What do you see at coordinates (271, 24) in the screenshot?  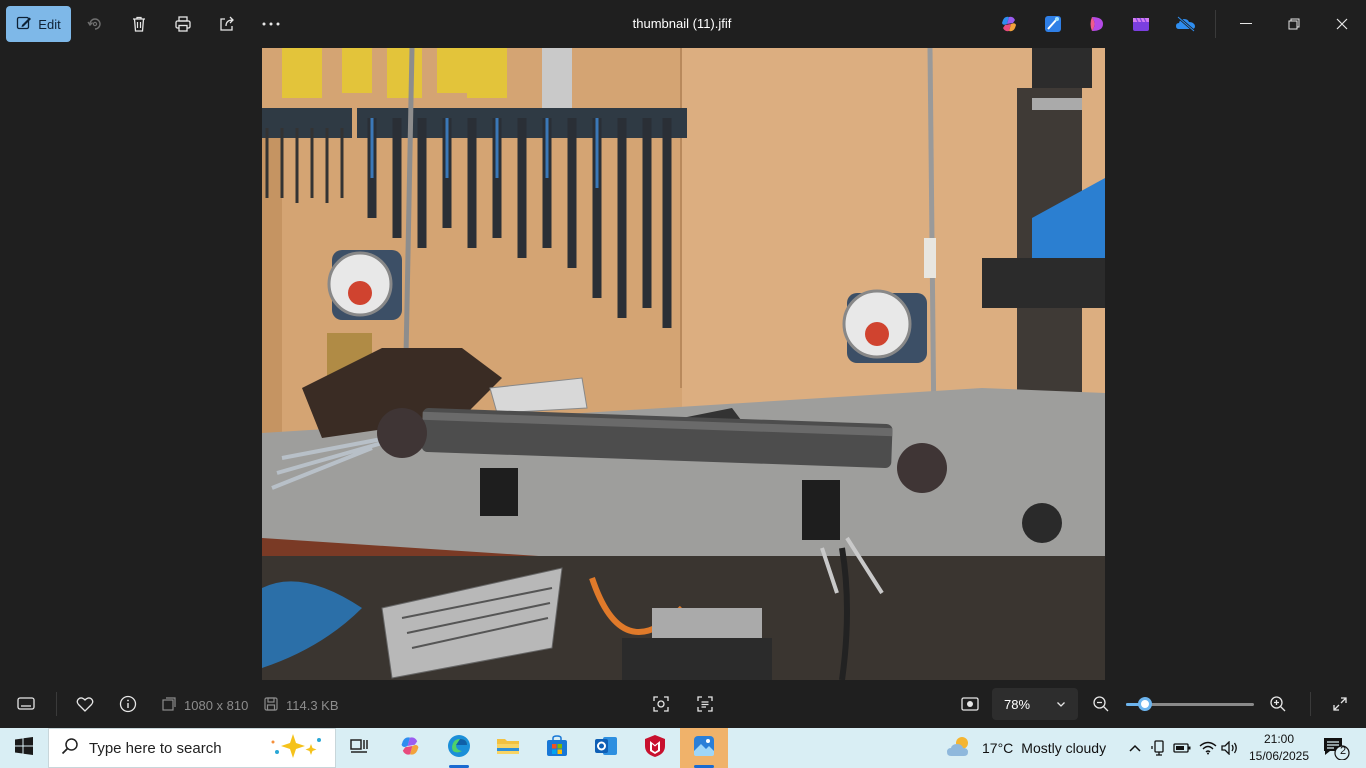 I see `more-icon` at bounding box center [271, 24].